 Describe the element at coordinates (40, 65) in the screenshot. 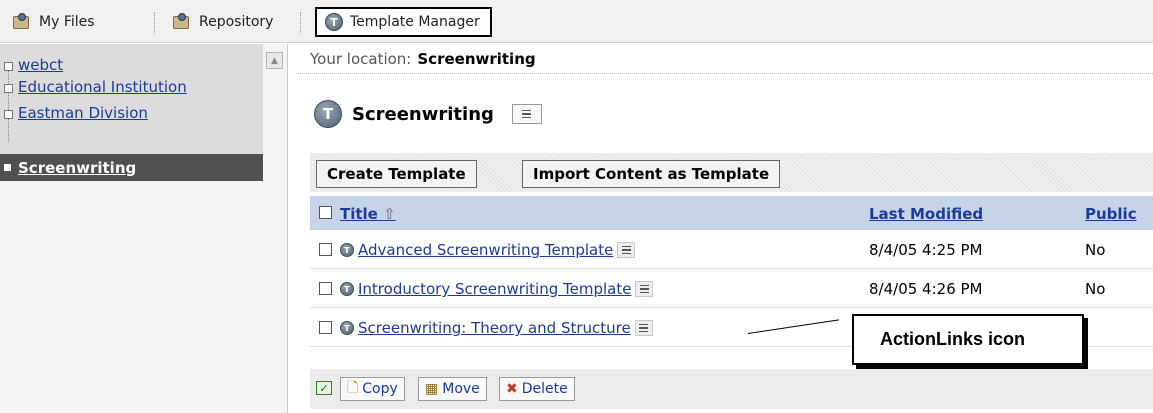

I see `tree-item-label: webct` at that location.